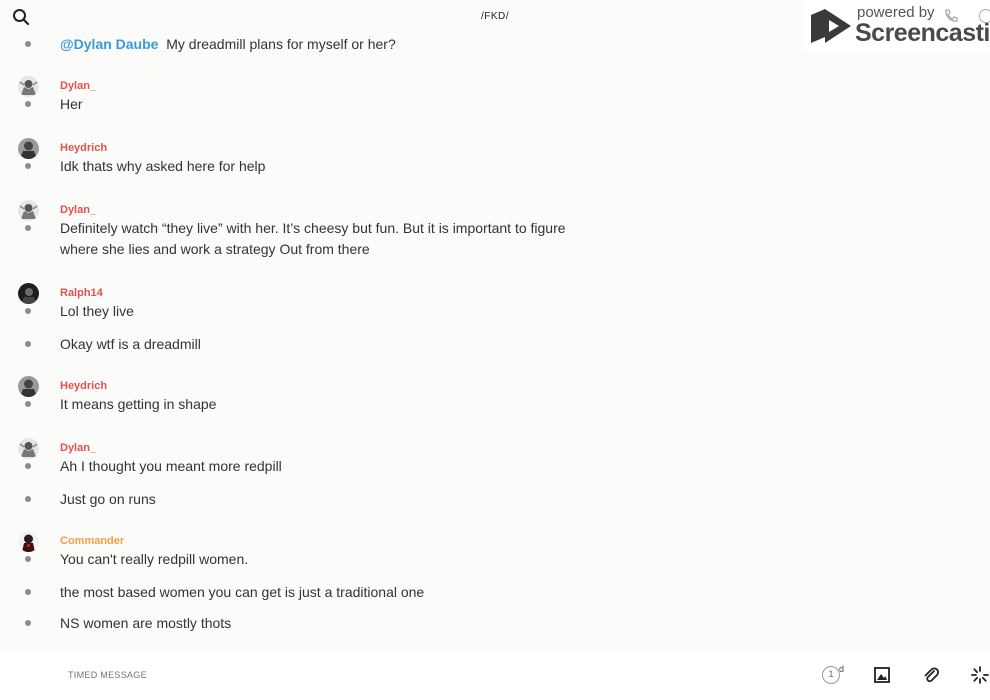  Describe the element at coordinates (320, 559) in the screenshot. I see `message-text: You can't really redpill women.` at that location.